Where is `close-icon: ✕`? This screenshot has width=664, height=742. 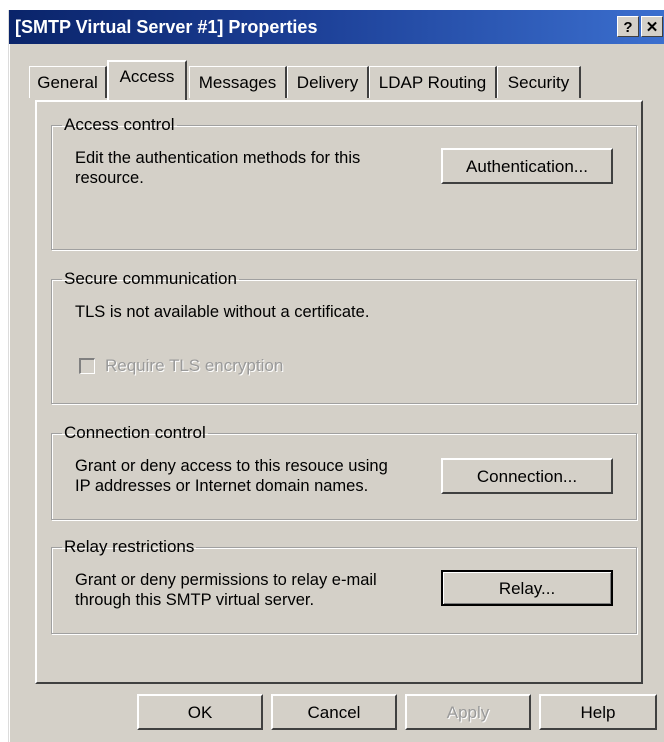 close-icon: ✕ is located at coordinates (652, 26).